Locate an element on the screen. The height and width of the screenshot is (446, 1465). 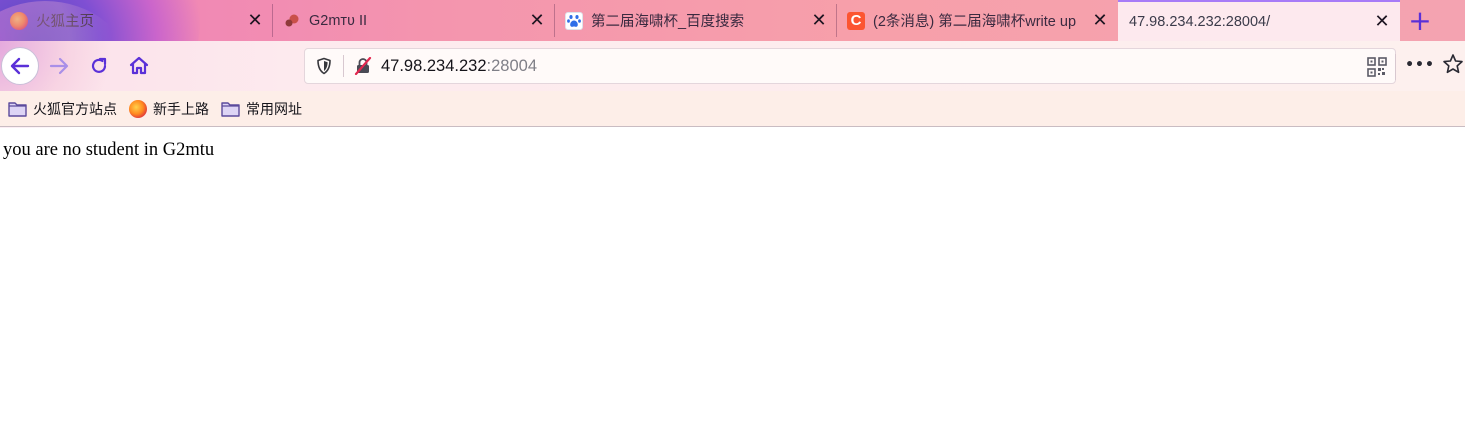
back-button is located at coordinates (20, 66).